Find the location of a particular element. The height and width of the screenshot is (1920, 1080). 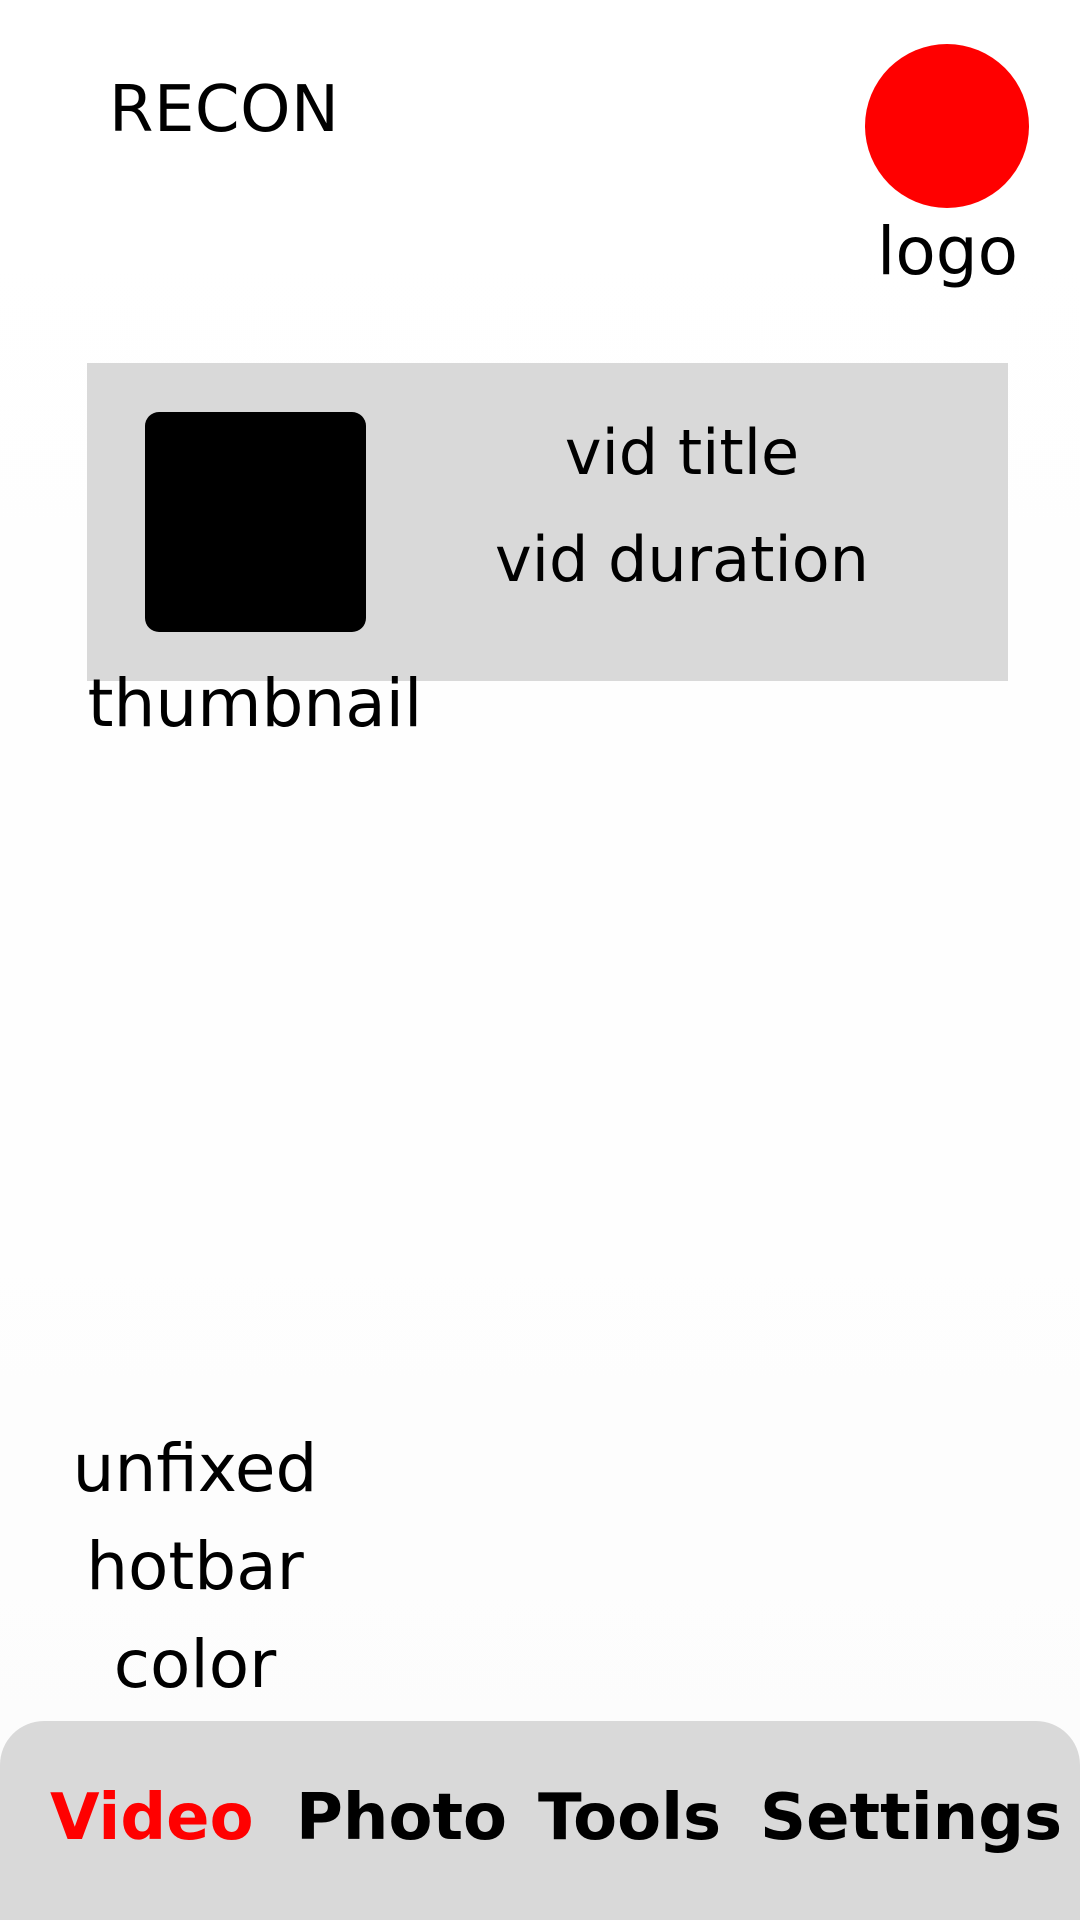

annotation-line: color is located at coordinates (195, 1664).